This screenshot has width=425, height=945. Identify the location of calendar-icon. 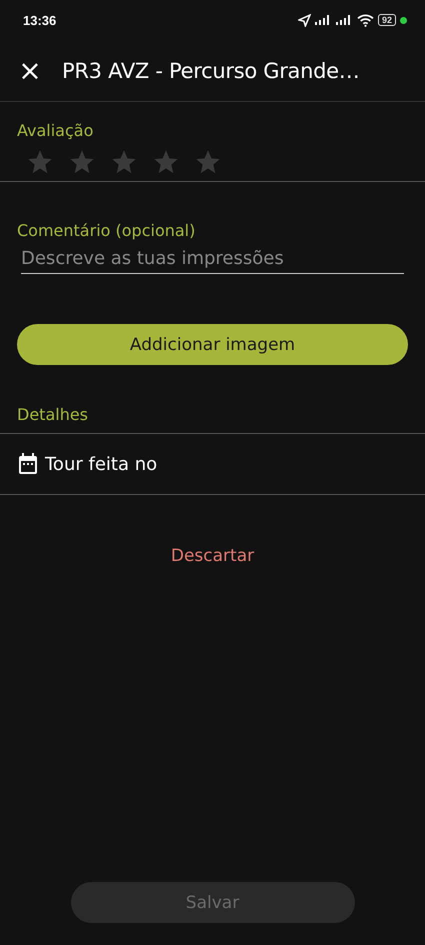
(28, 464).